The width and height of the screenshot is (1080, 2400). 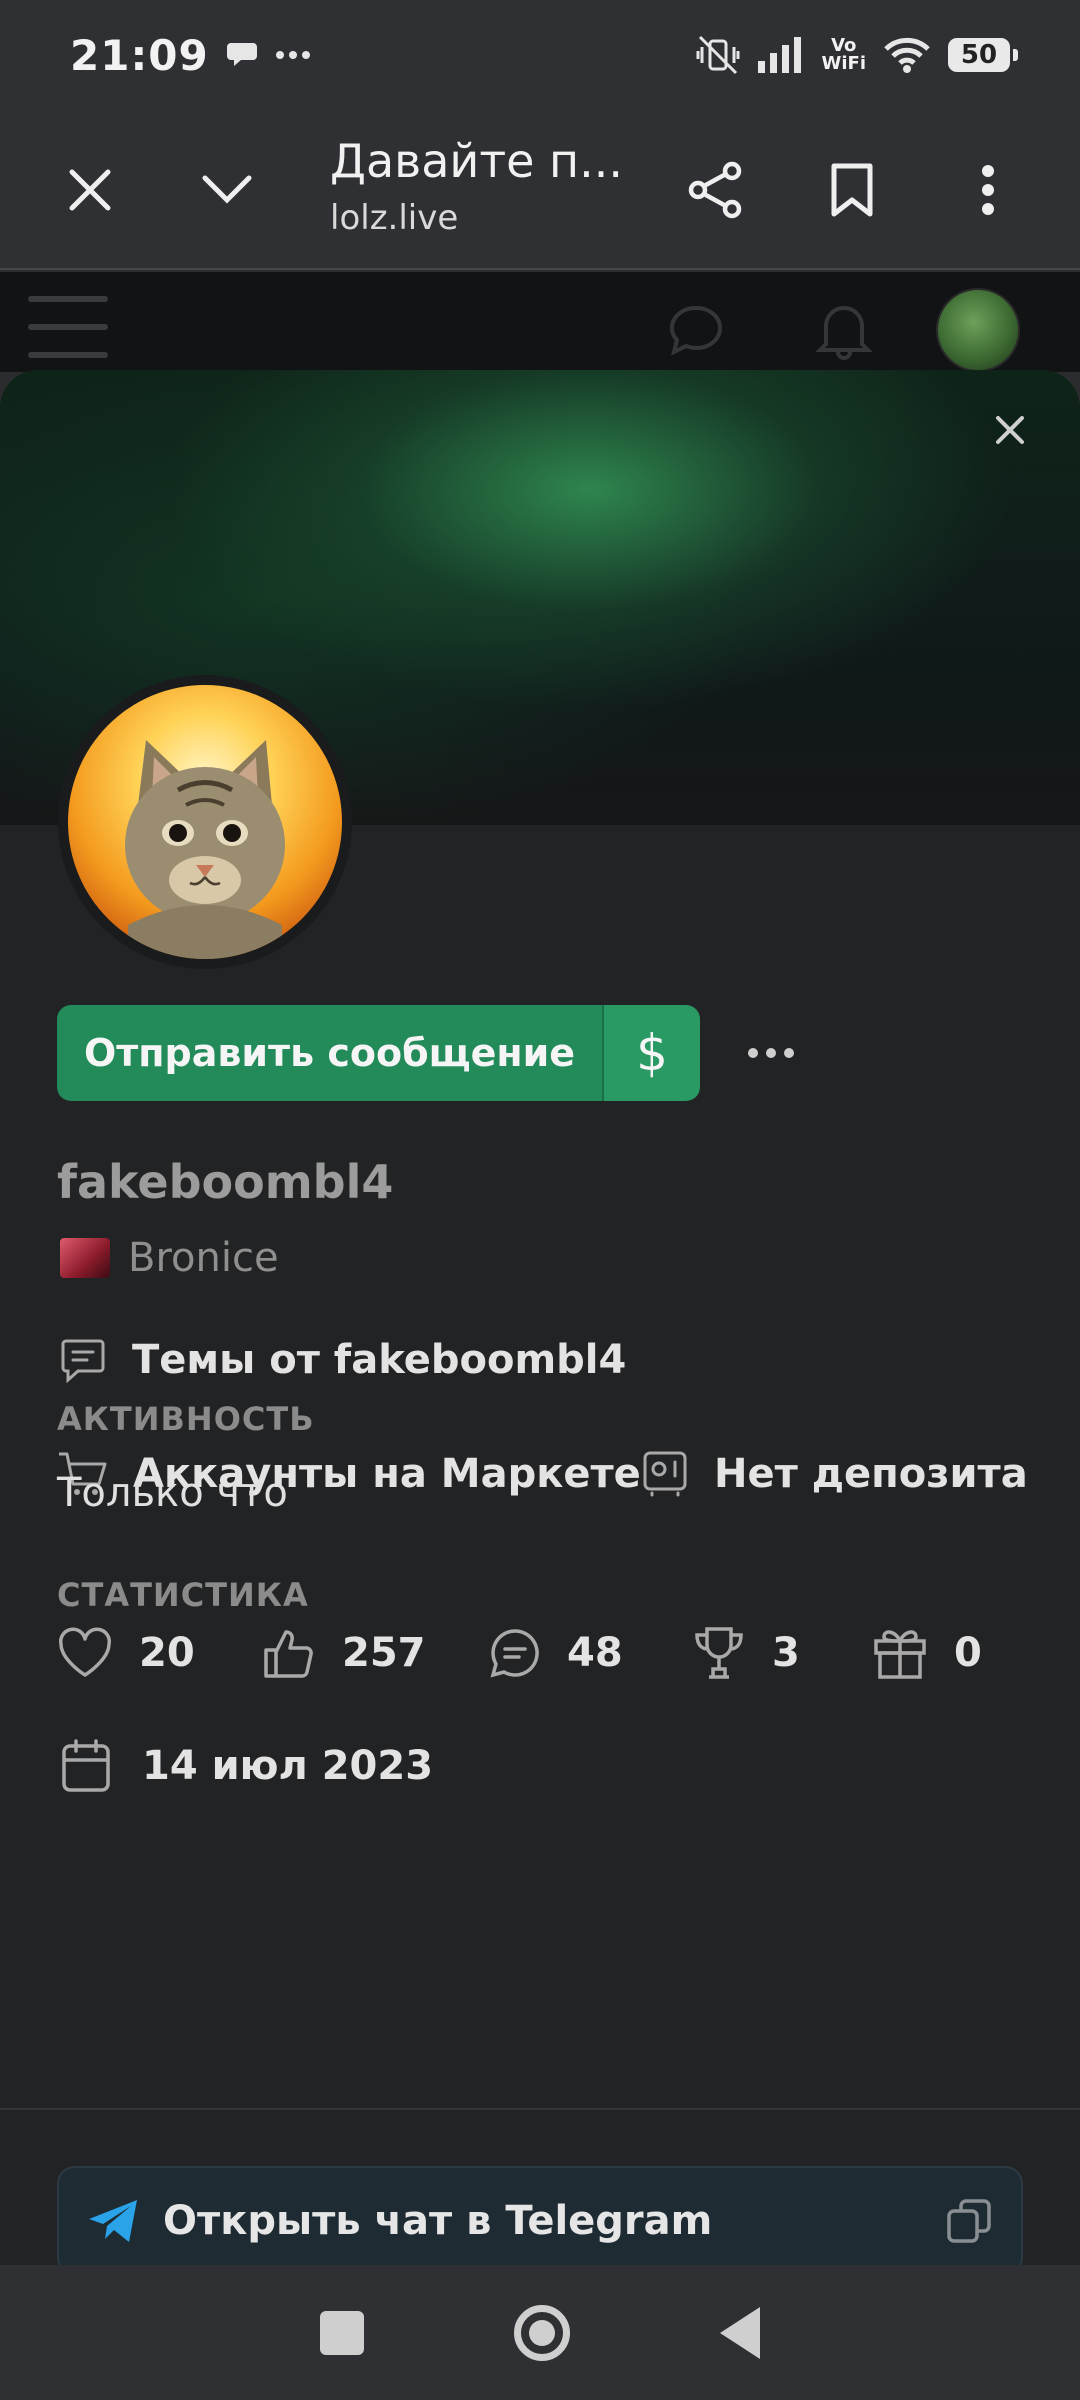 I want to click on telegram-icon, so click(x=113, y=2221).